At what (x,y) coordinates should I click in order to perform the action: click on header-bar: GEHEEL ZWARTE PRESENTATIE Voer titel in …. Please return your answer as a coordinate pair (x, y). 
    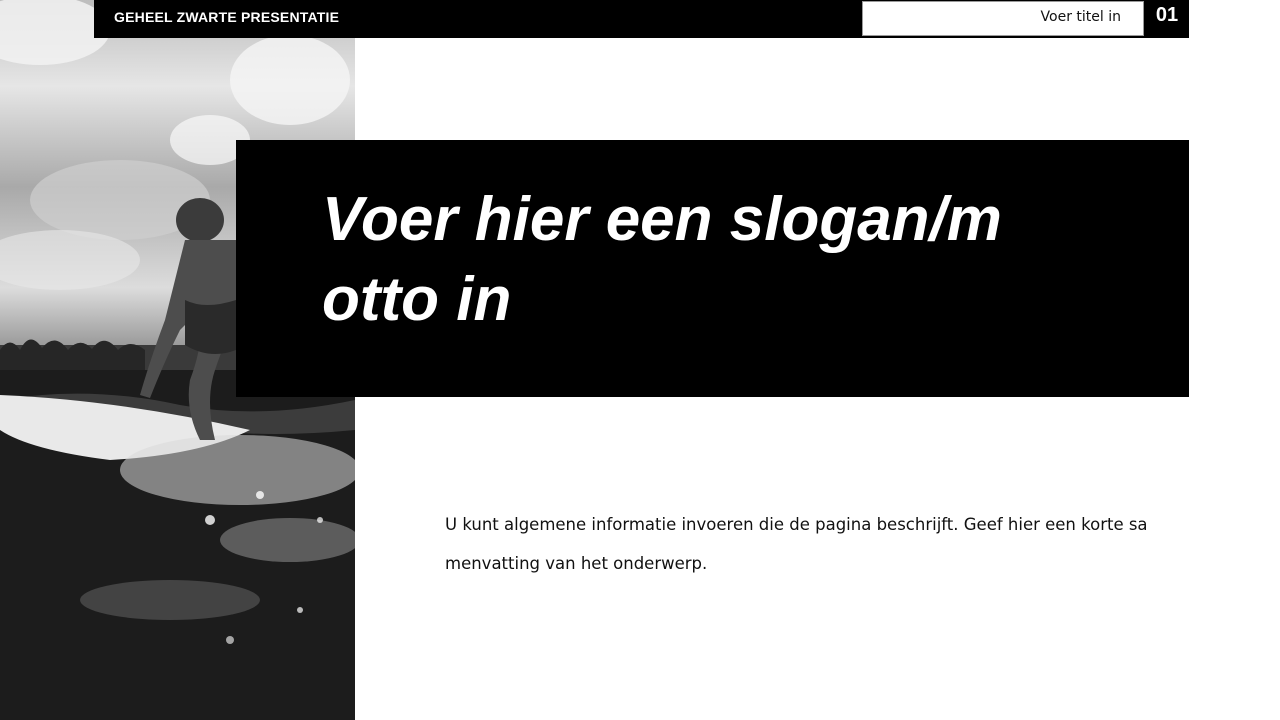
    Looking at the image, I should click on (641, 19).